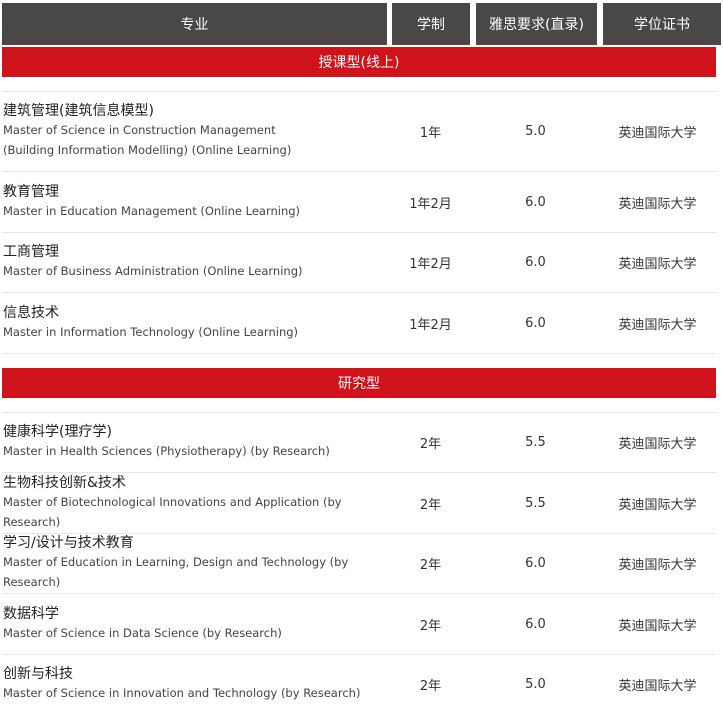  What do you see at coordinates (31, 191) in the screenshot?
I see `major-name-zh: 教育管理` at bounding box center [31, 191].